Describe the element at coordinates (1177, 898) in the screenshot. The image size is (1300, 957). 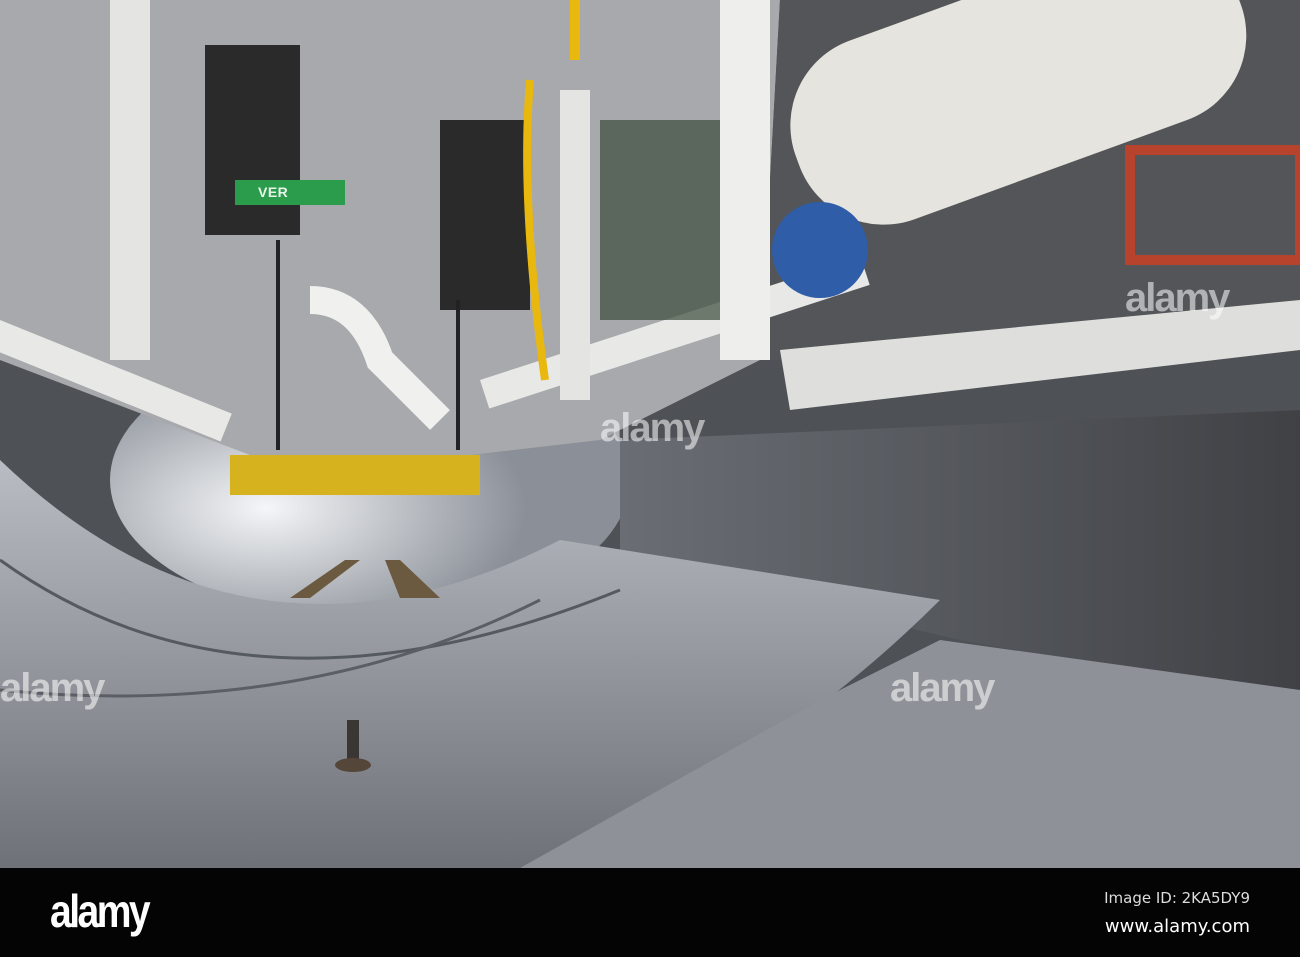
I see `image-id: Image ID: 2KA5DY9` at that location.